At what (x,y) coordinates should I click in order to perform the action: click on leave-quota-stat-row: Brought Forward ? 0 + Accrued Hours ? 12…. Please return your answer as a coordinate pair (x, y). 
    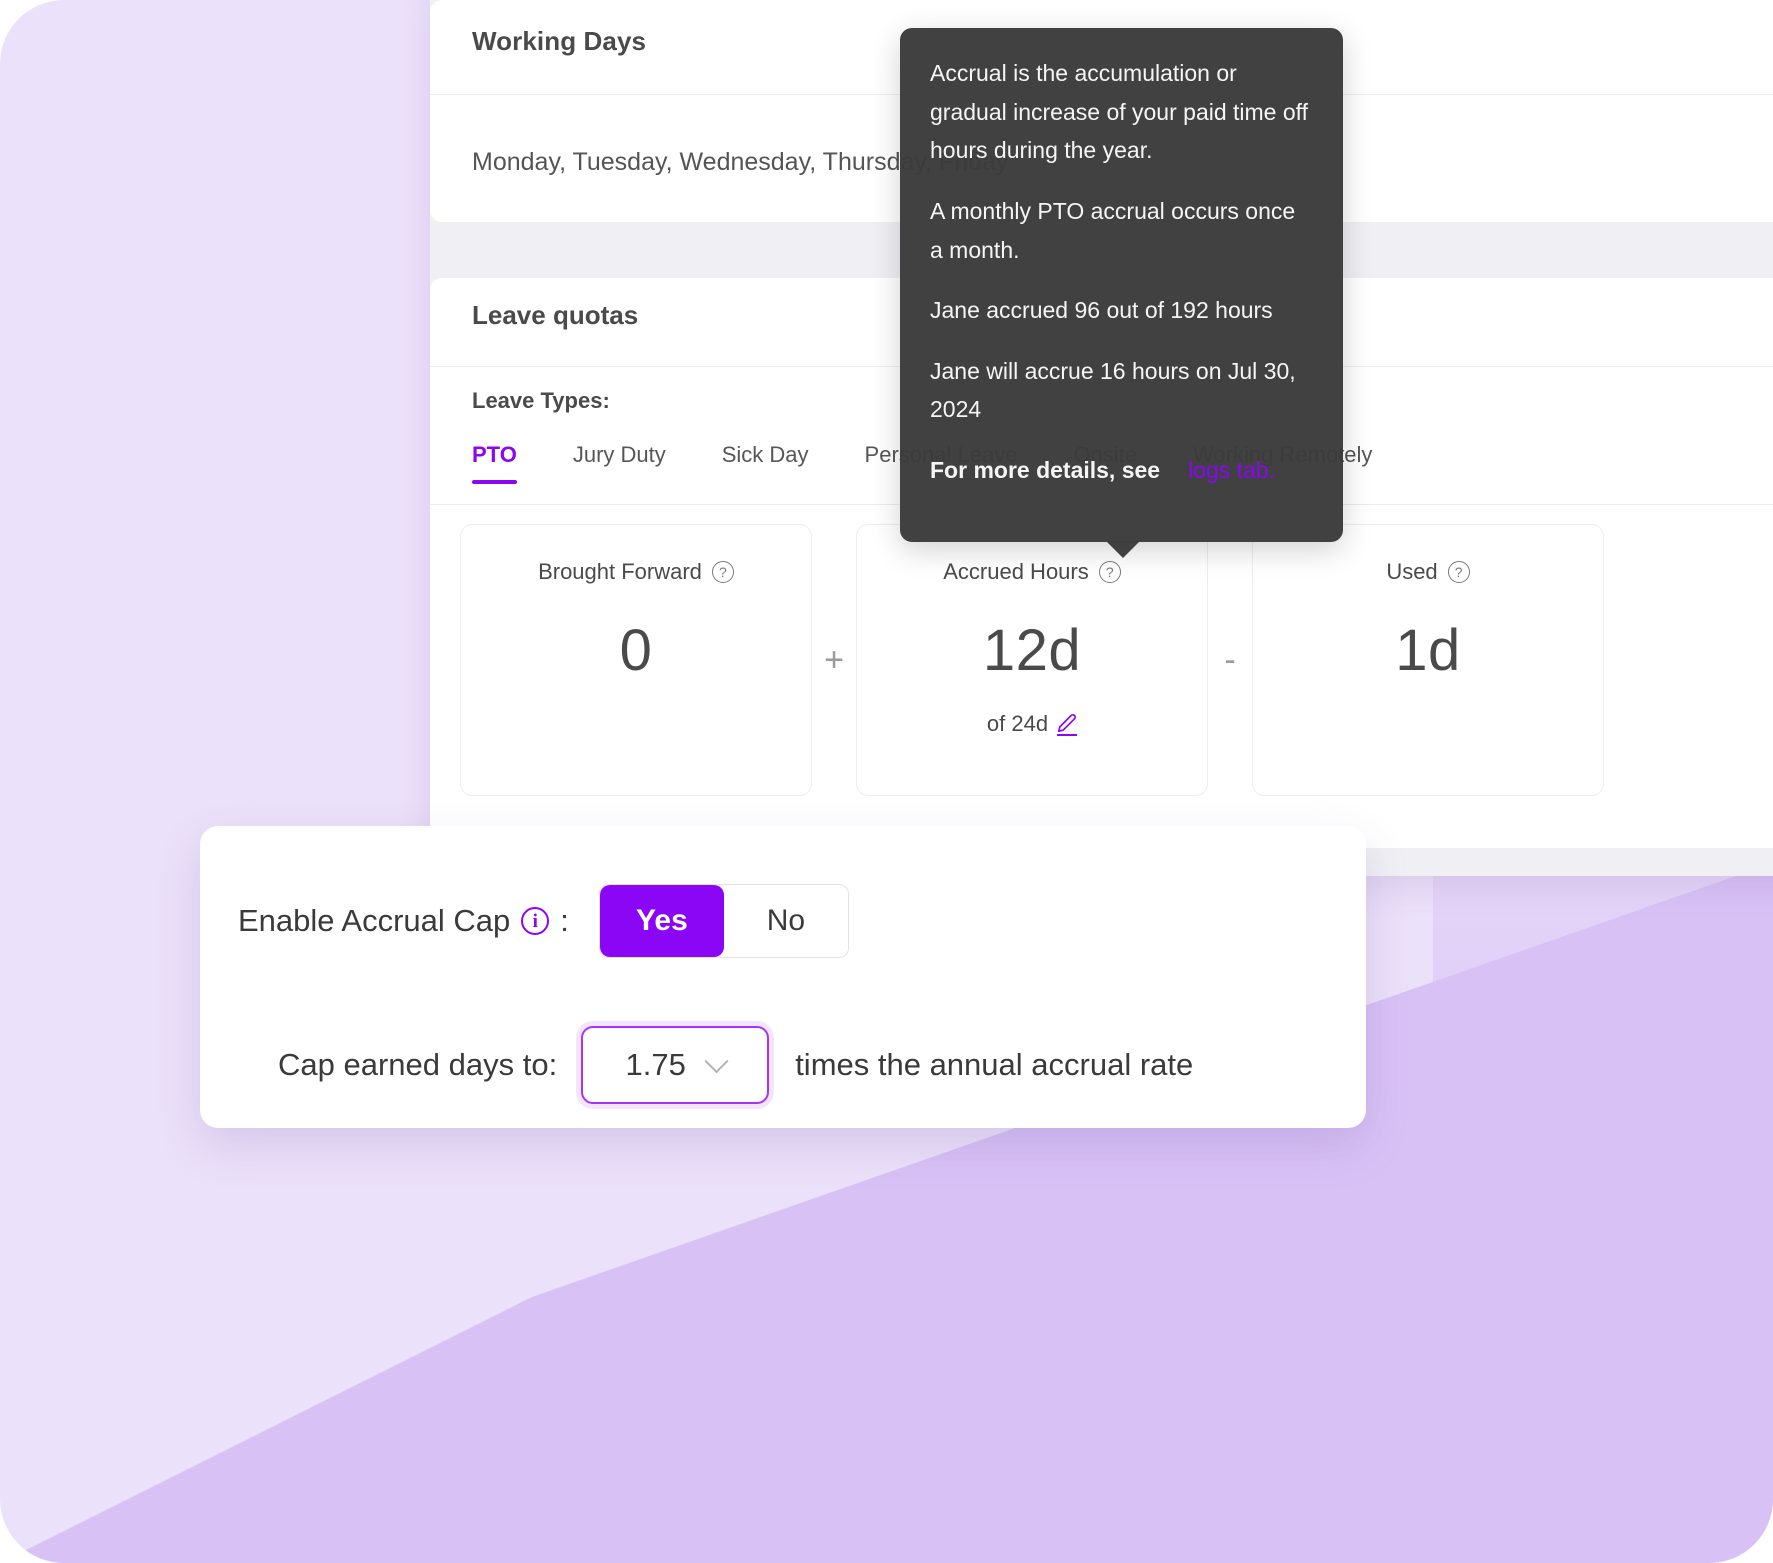
    Looking at the image, I should click on (1116, 660).